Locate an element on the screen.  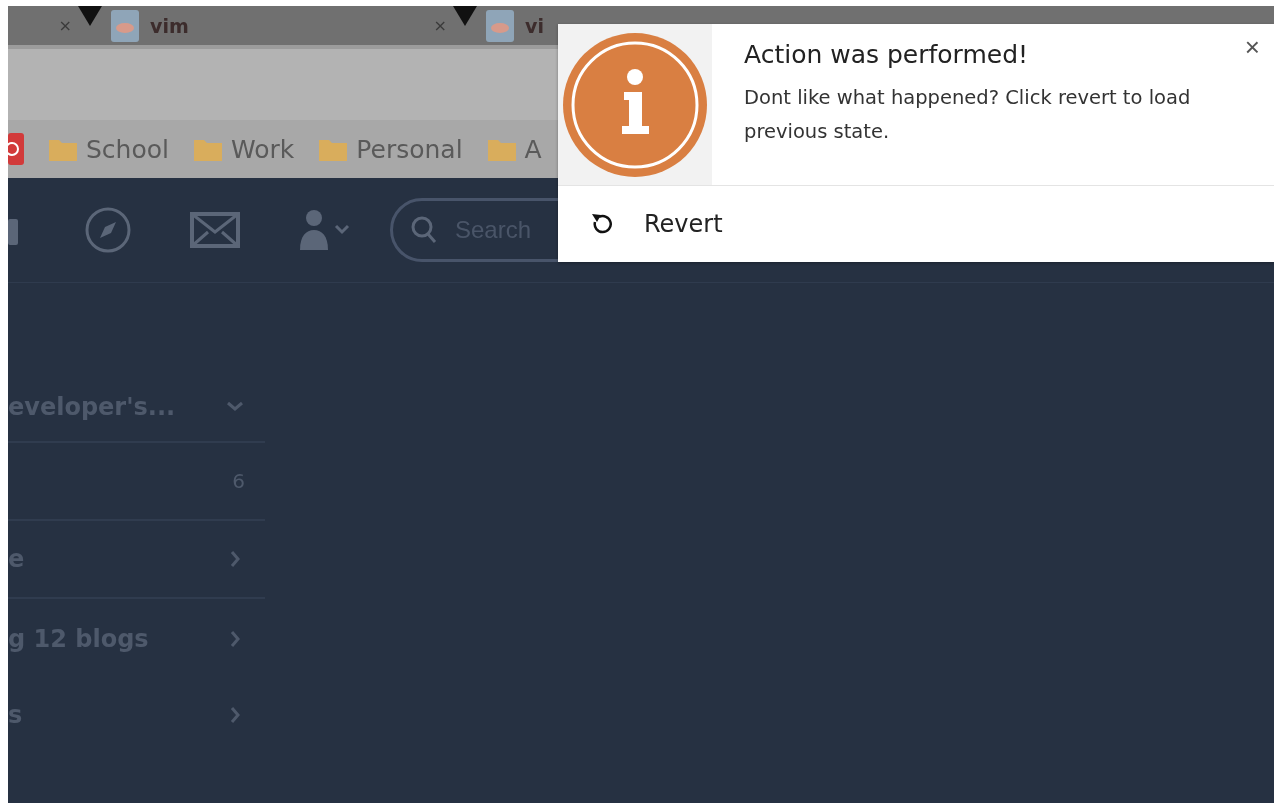
close-button: × is located at coordinates (1252, 47).